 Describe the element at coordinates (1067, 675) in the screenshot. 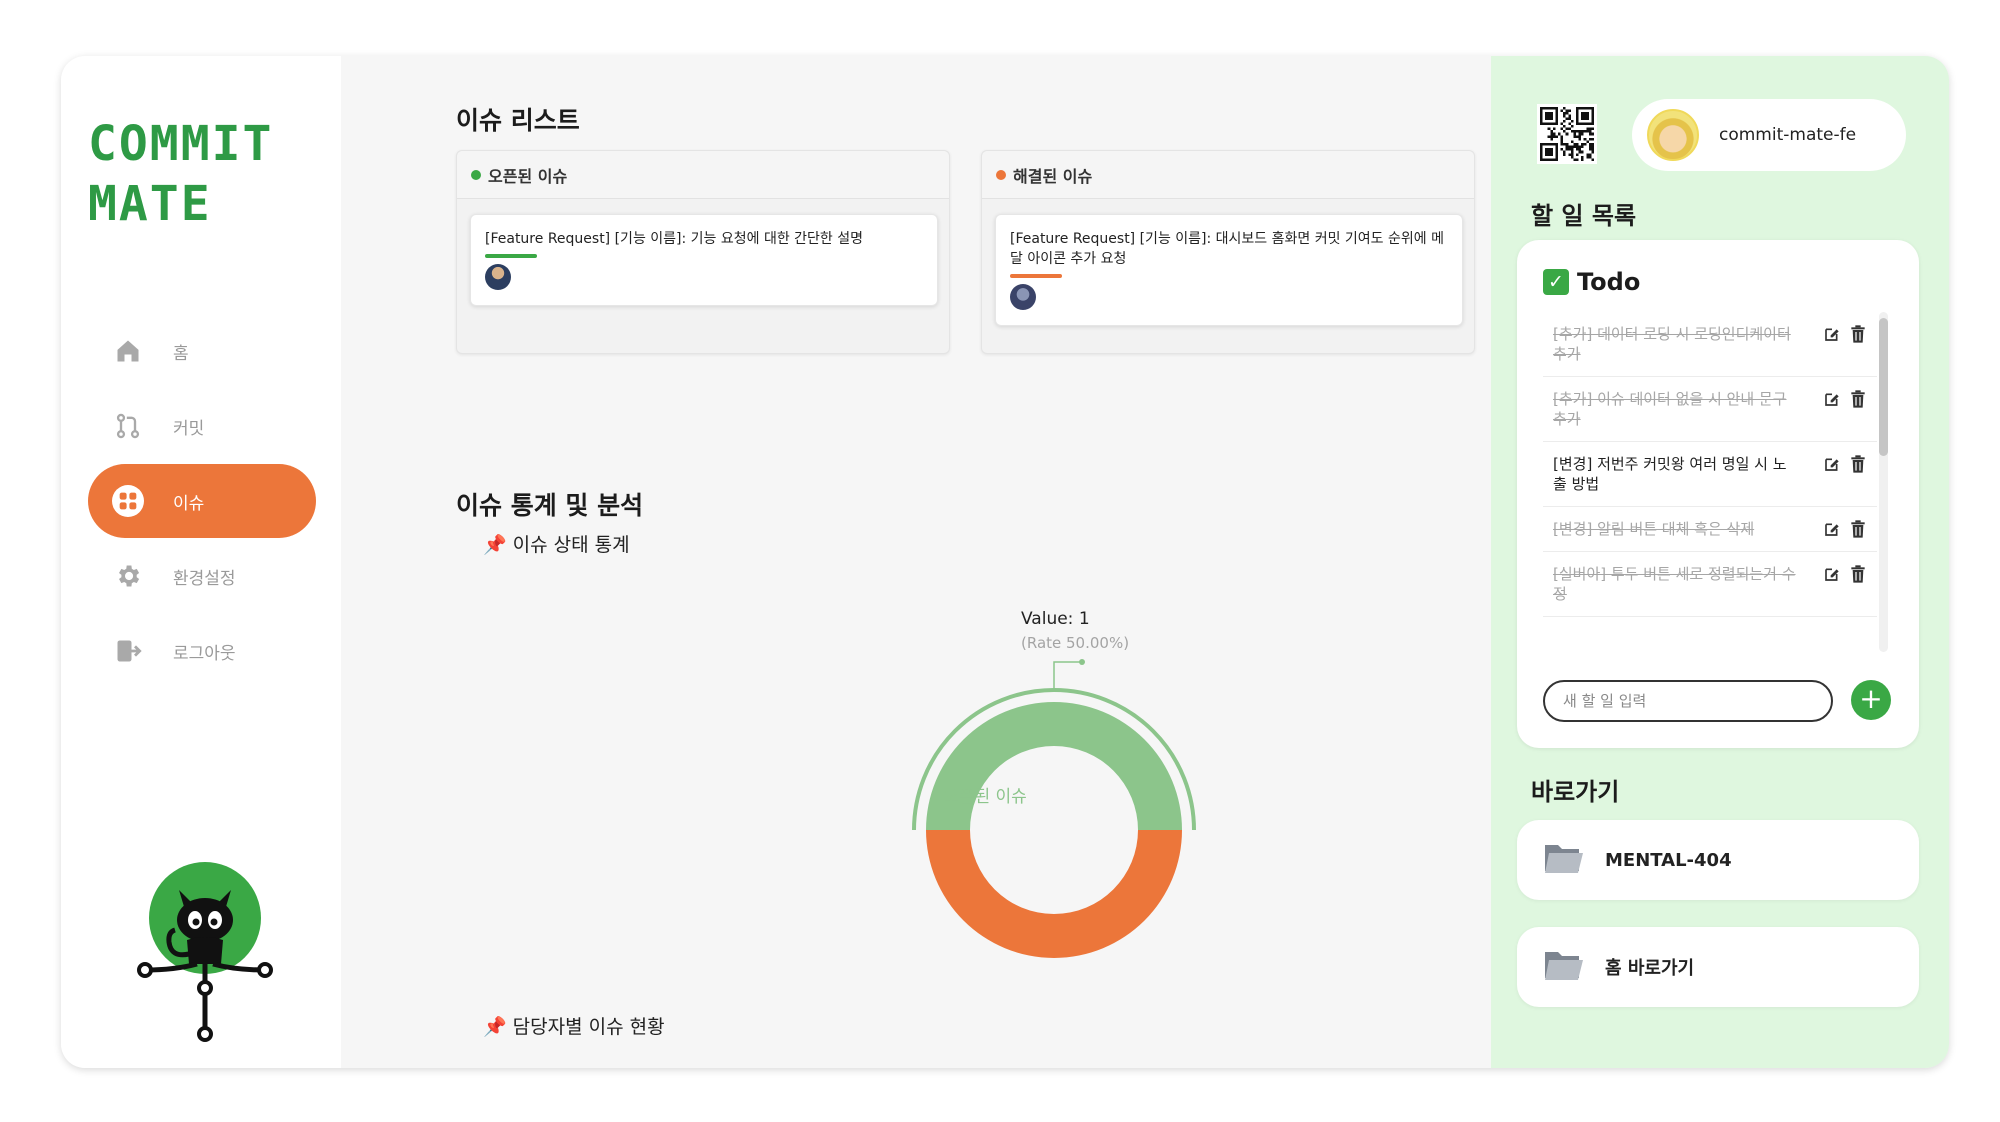

I see `tooltip-leader-line` at that location.